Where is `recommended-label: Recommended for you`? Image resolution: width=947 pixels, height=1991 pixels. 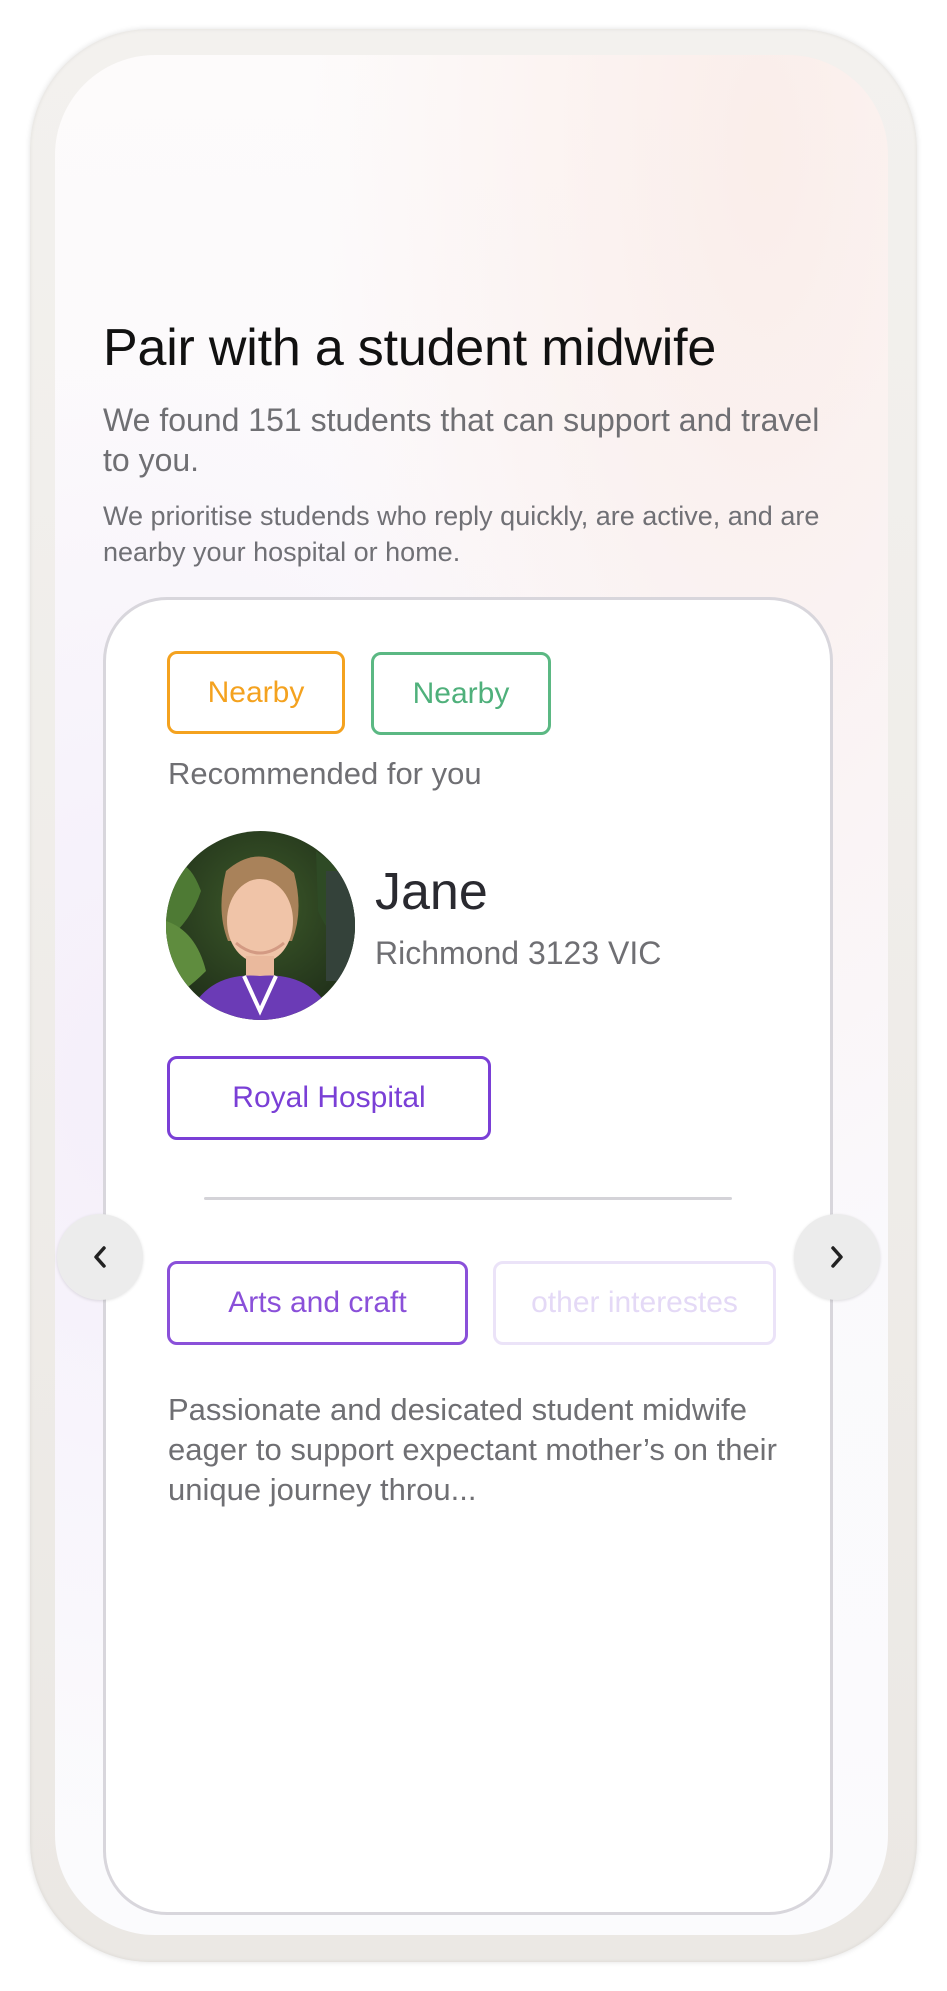 recommended-label: Recommended for you is located at coordinates (325, 773).